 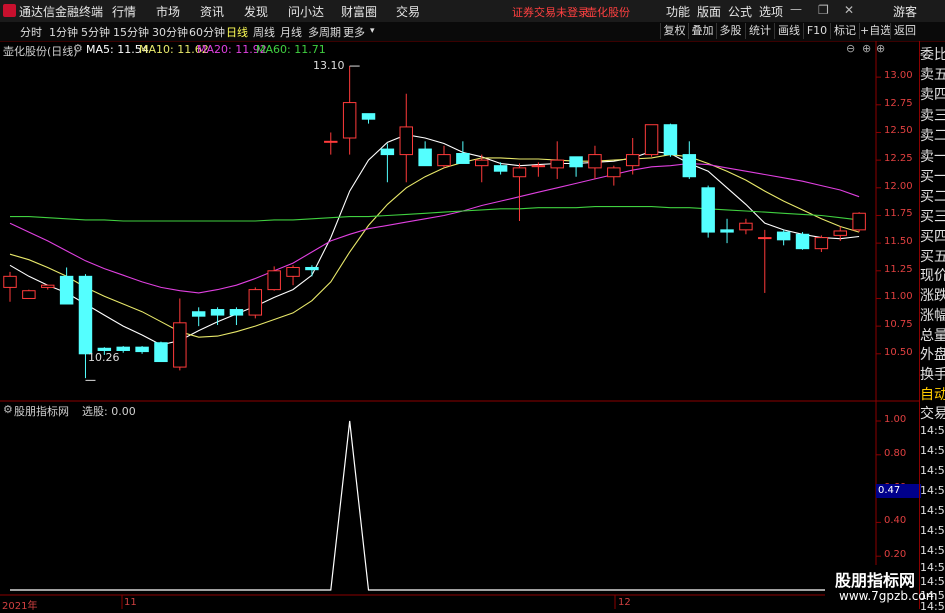 What do you see at coordinates (354, 32) in the screenshot?
I see `period-tab-more: 更多` at bounding box center [354, 32].